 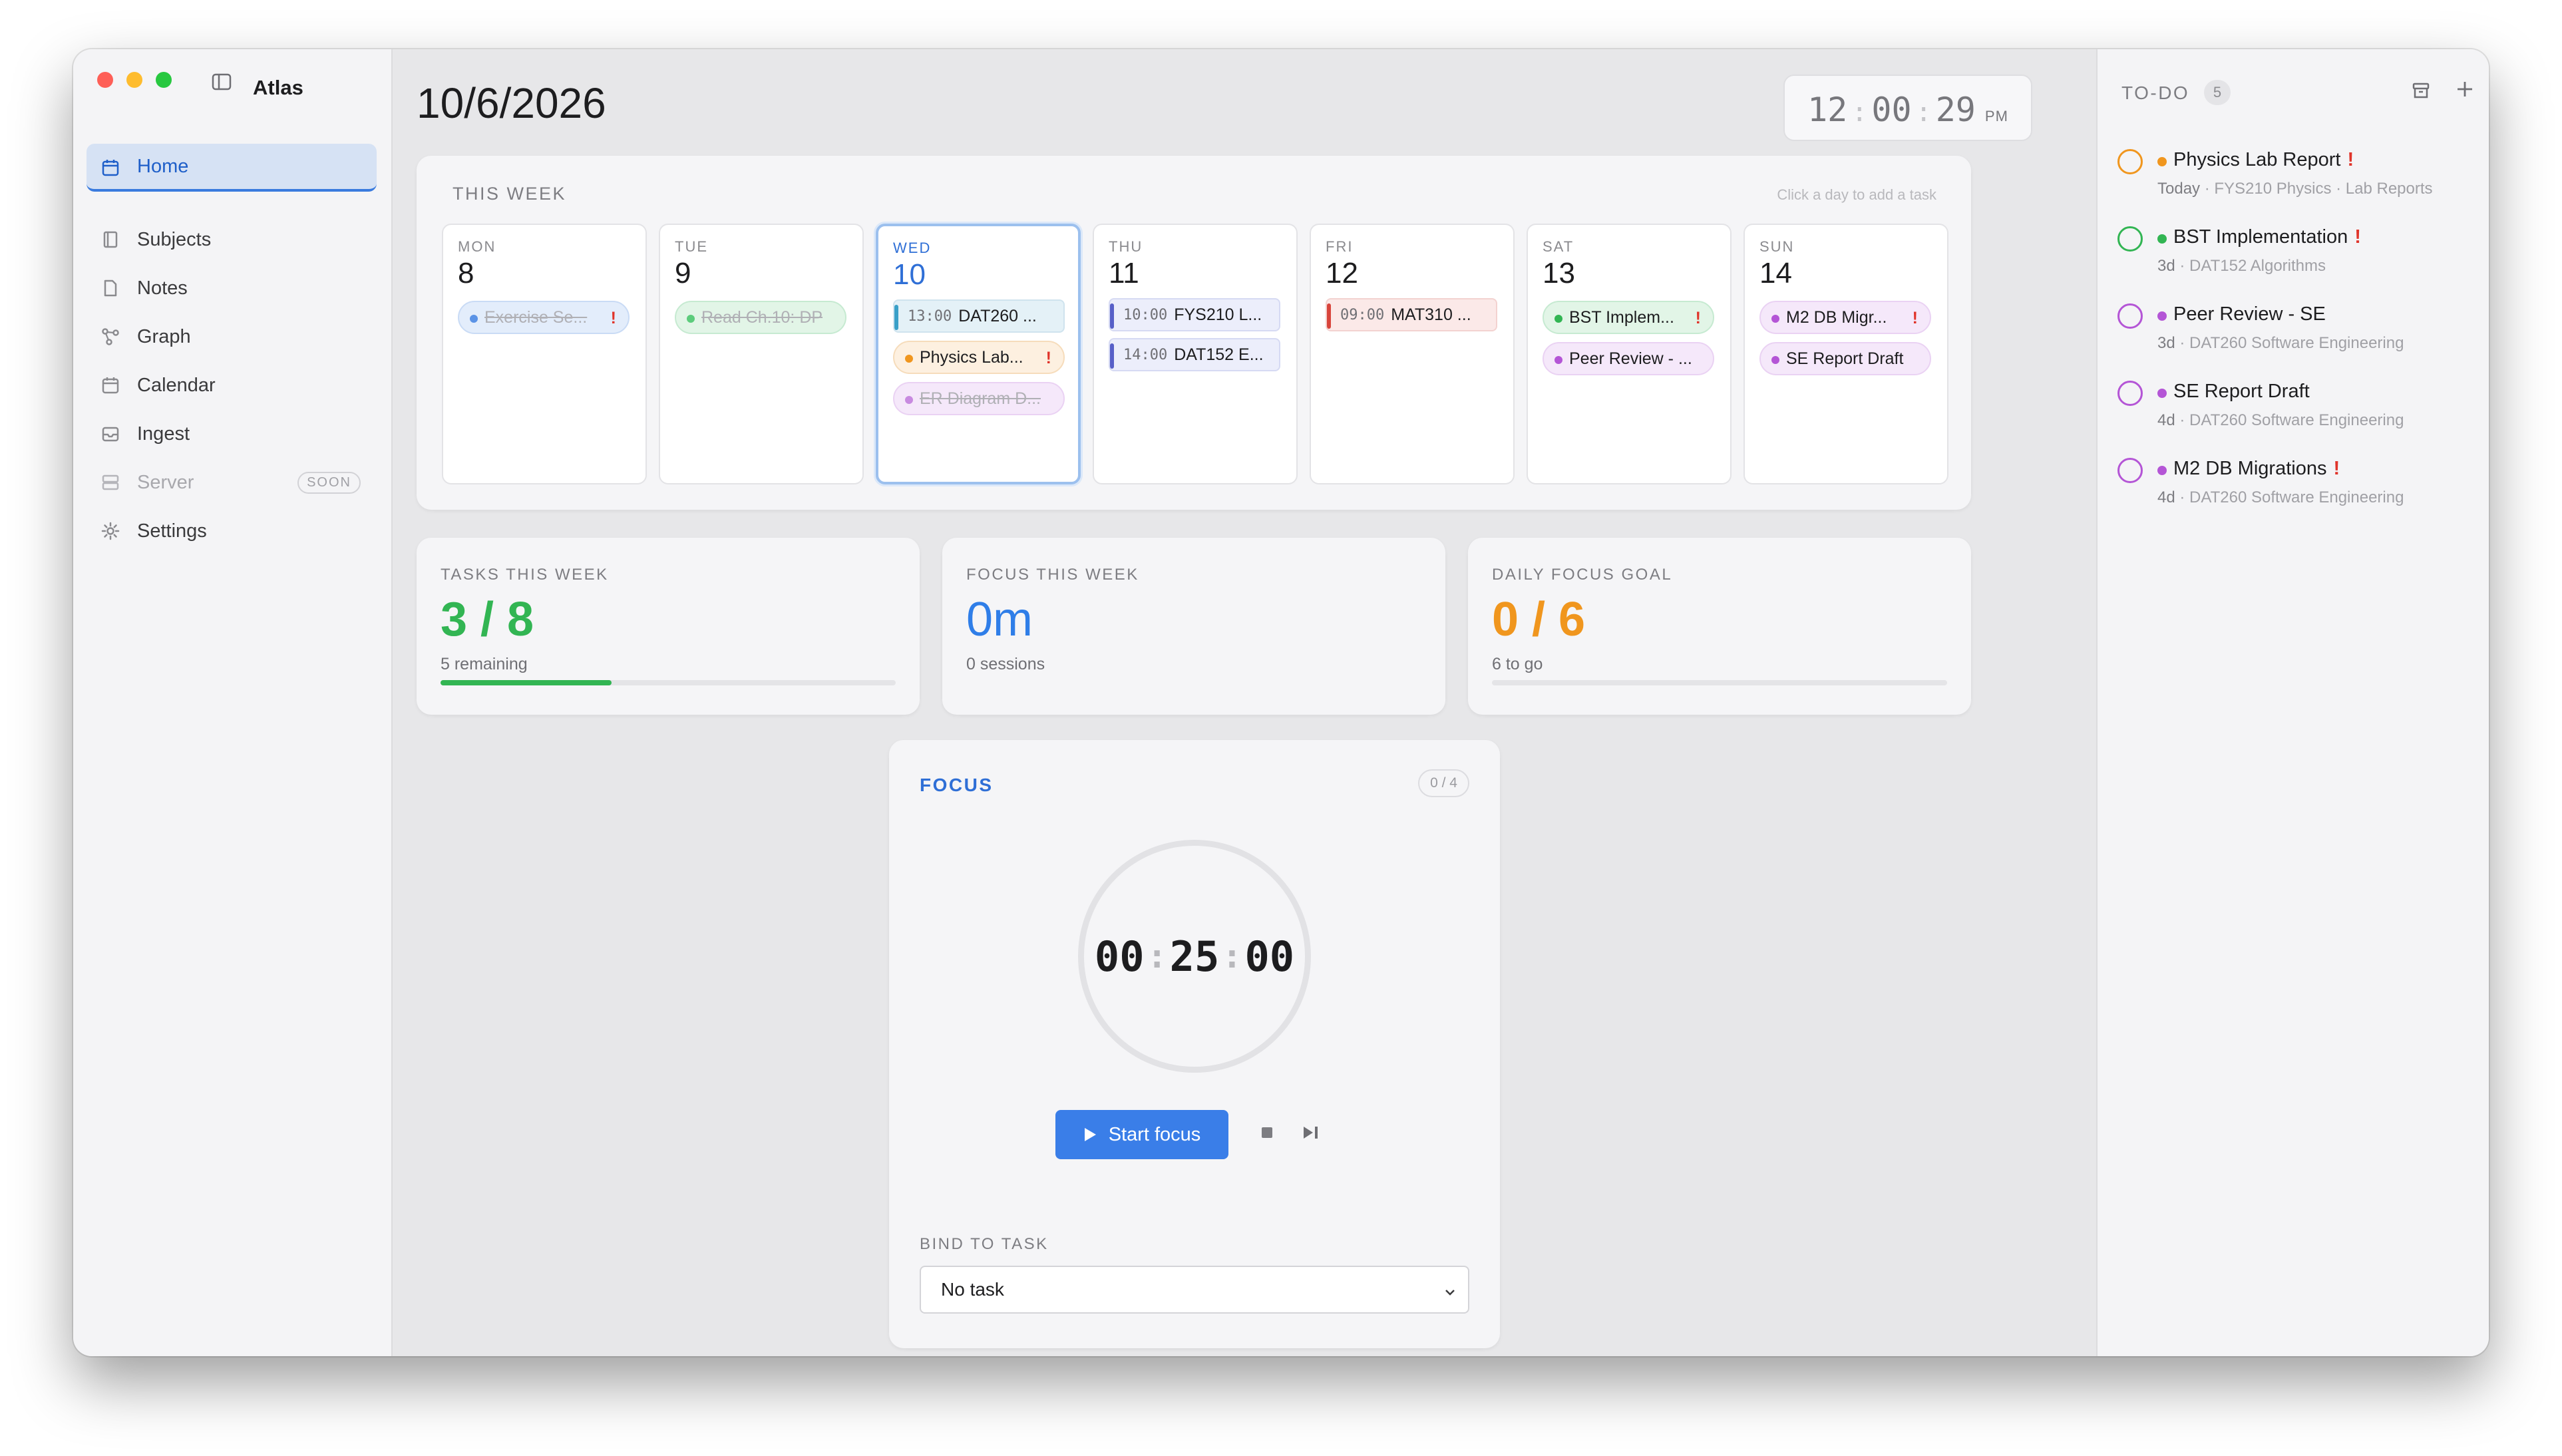 I want to click on sidebar-item-subjects: Subjects, so click(x=232, y=240).